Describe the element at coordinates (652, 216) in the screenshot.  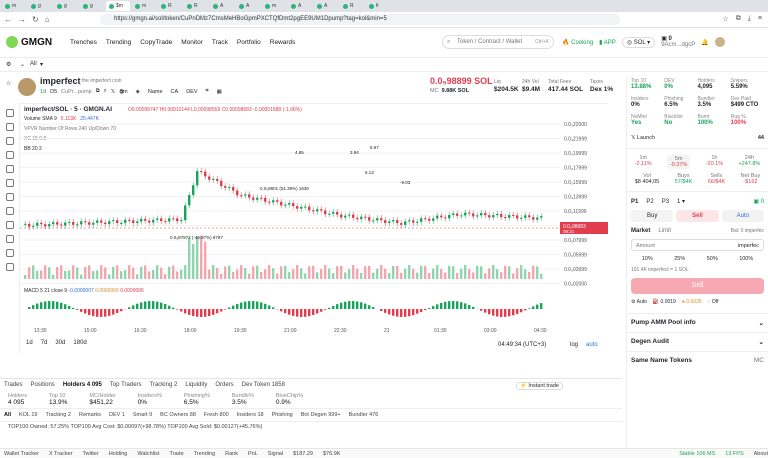
I see `buy-tab: Buy` at that location.